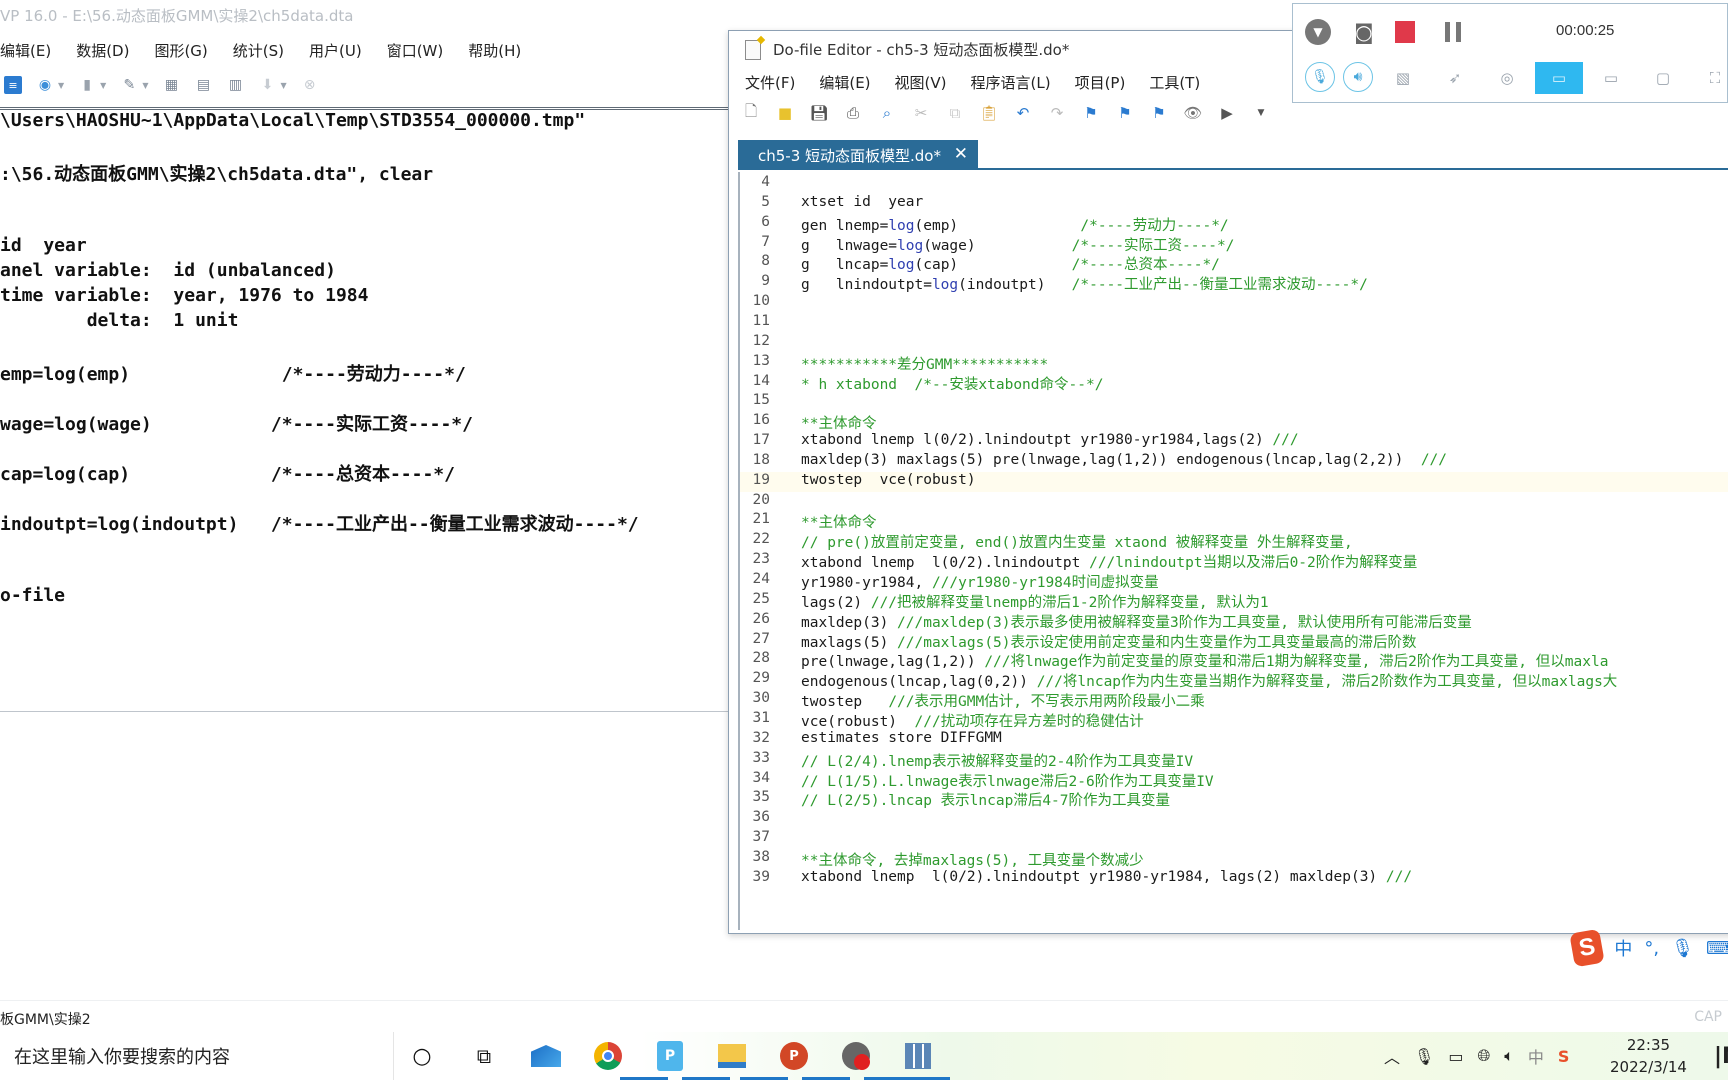 This screenshot has height=1080, width=1728. Describe the element at coordinates (1682, 948) in the screenshot. I see `ime-voice-icon: 🎙︎` at that location.